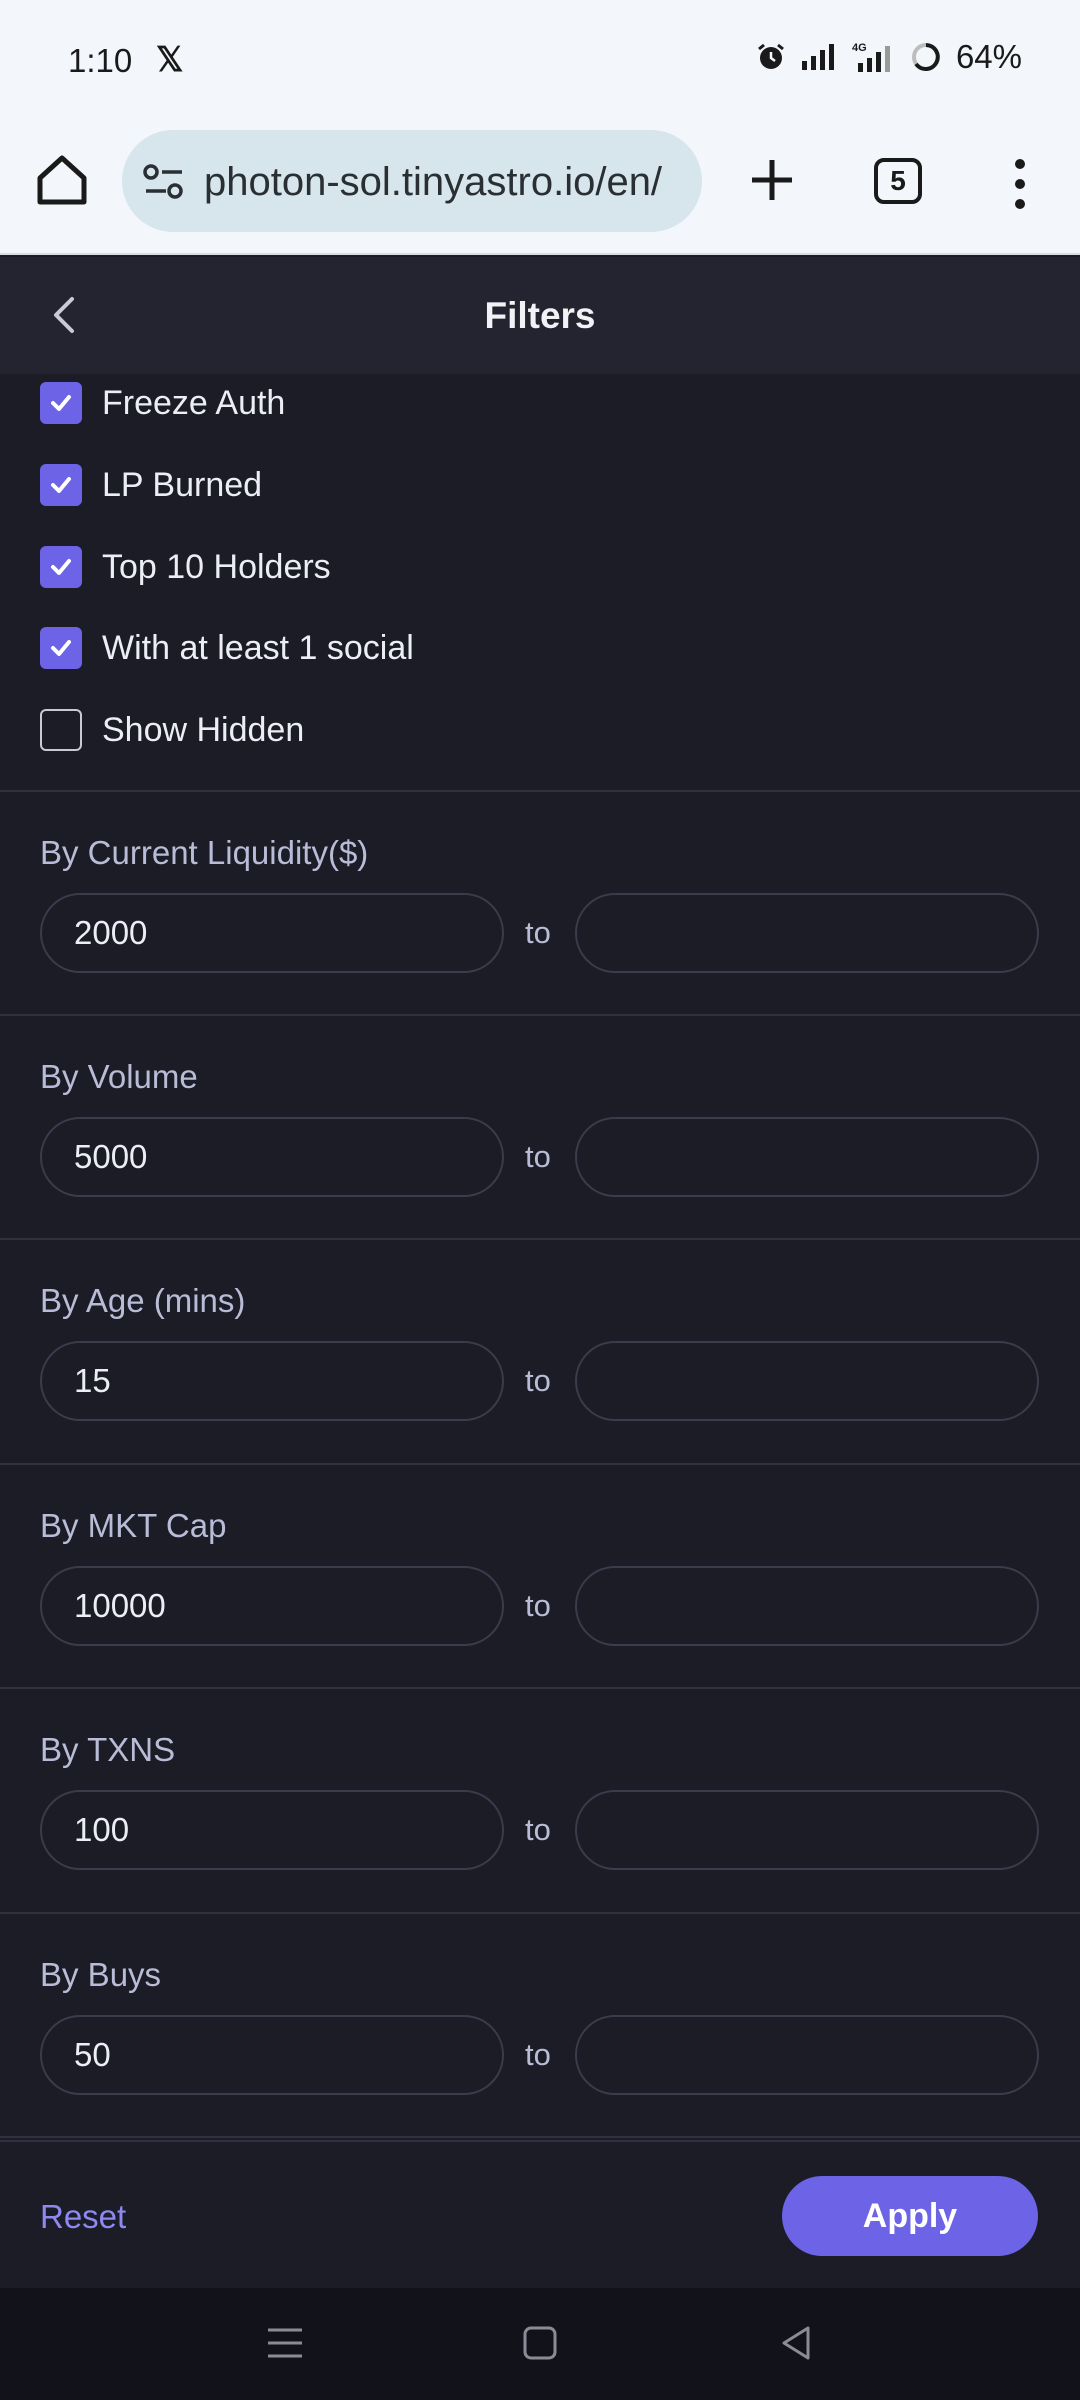 The image size is (1080, 2400). What do you see at coordinates (272, 933) in the screenshot?
I see `liquidity-min-input: 2000` at bounding box center [272, 933].